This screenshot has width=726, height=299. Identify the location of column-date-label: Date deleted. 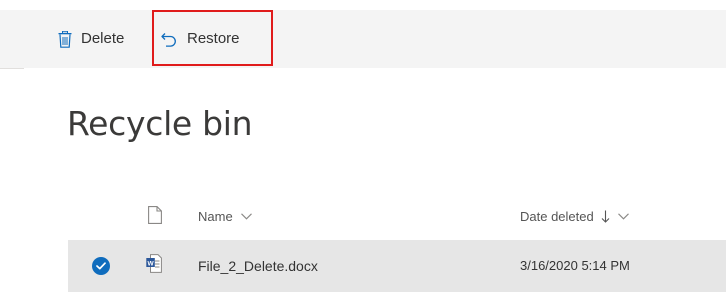
(557, 216).